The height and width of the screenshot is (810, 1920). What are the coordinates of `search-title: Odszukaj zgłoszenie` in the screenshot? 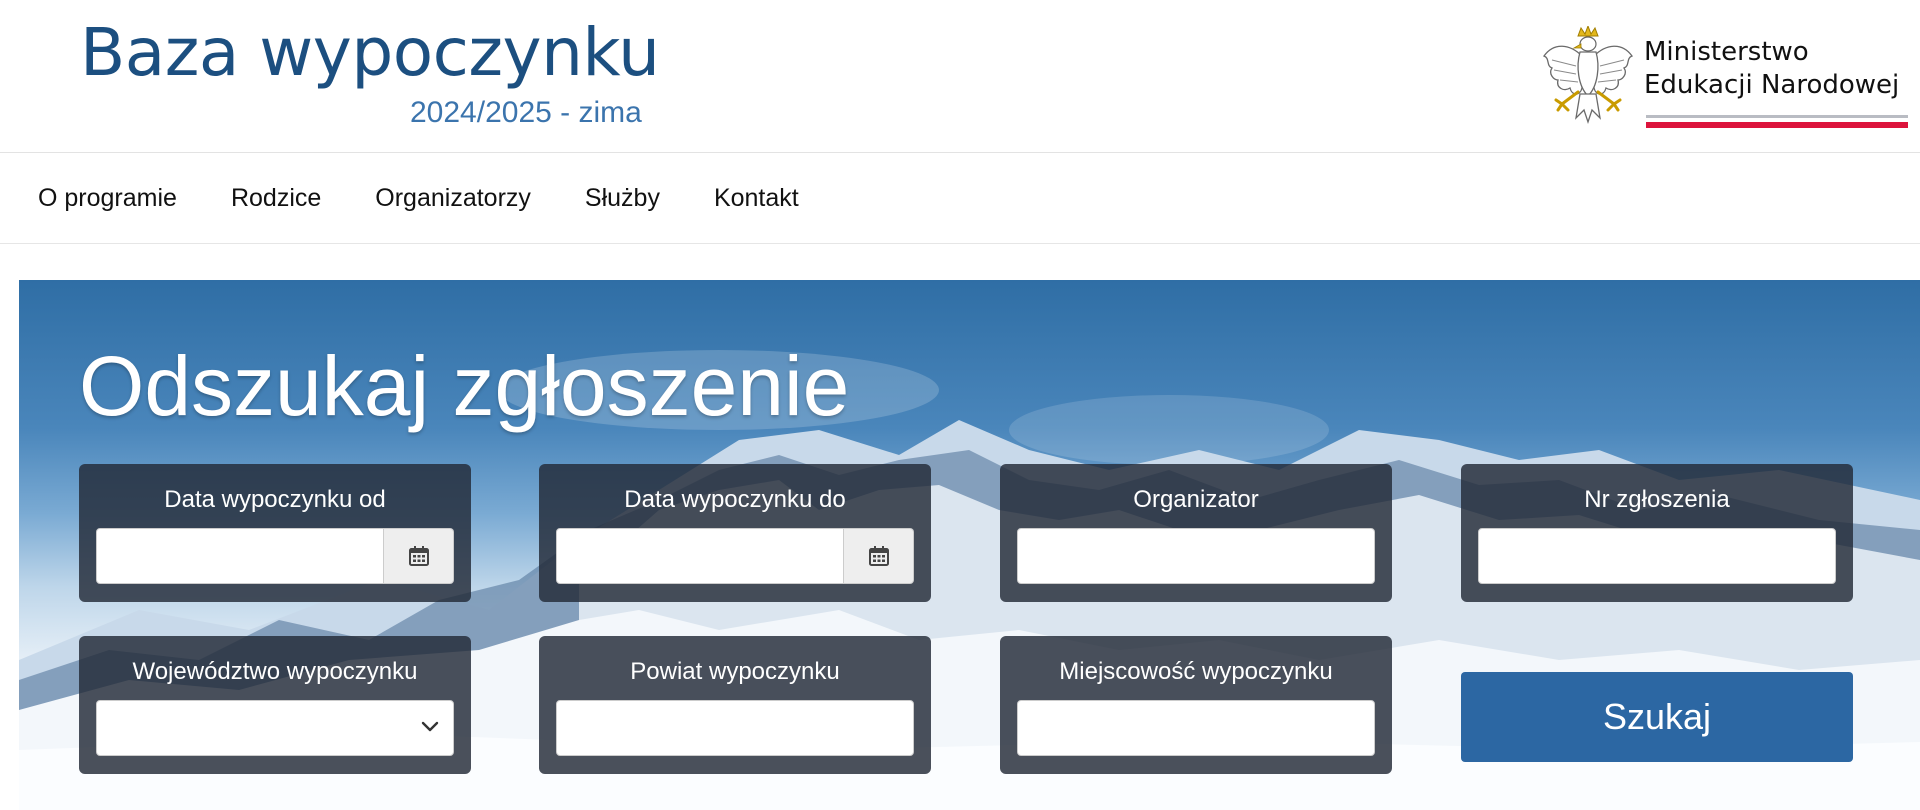 It's located at (464, 386).